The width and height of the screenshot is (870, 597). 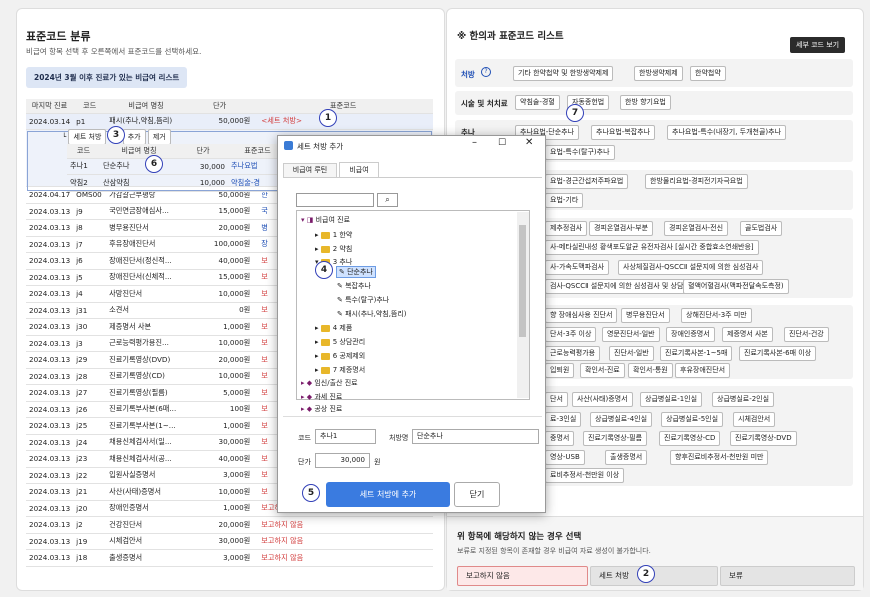 What do you see at coordinates (477, 494) in the screenshot?
I see `close-button: 닫기` at bounding box center [477, 494].